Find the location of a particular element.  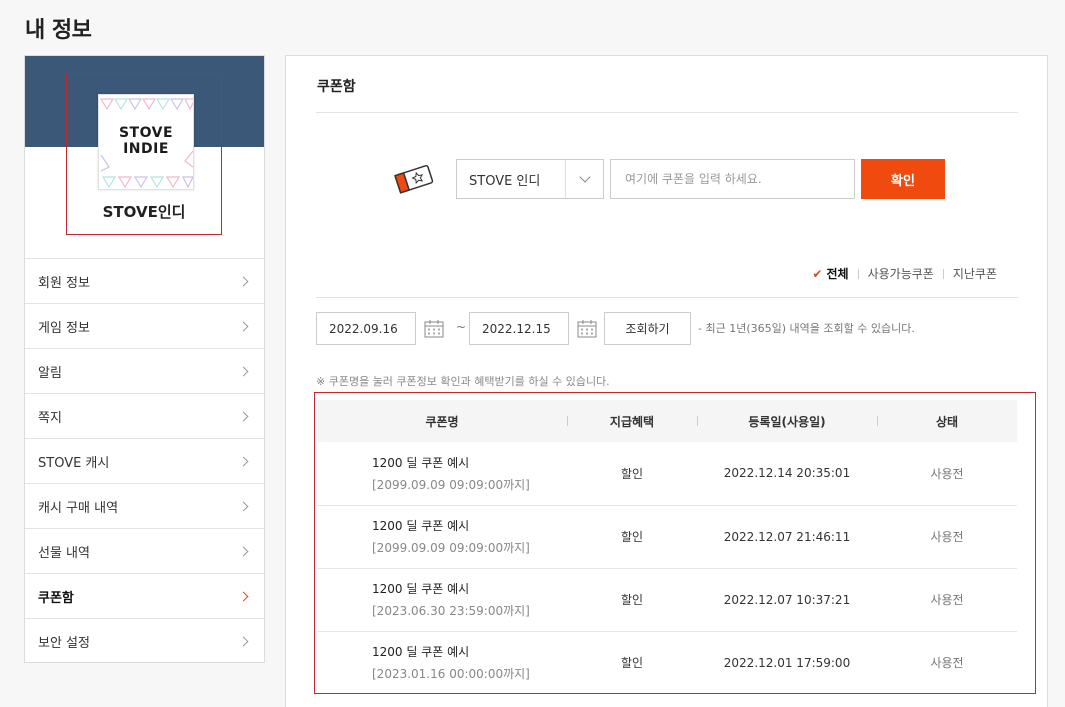

sidebar-item-label: 쪽지 is located at coordinates (50, 418).